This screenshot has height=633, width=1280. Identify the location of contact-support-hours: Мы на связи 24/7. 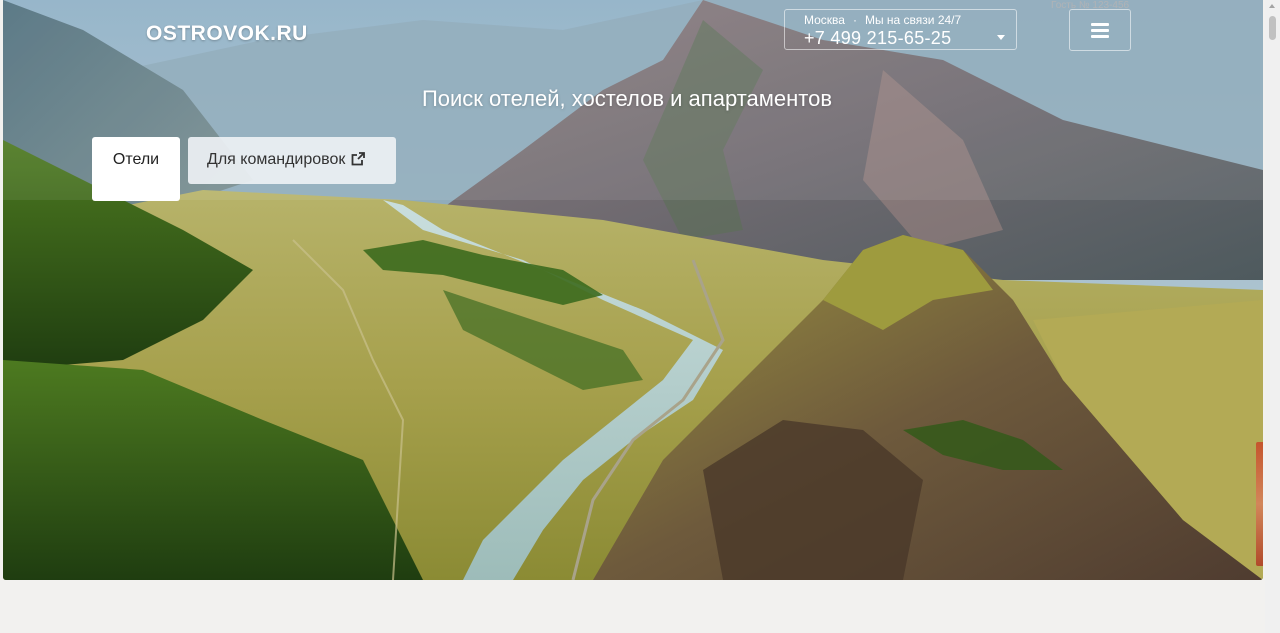
(913, 20).